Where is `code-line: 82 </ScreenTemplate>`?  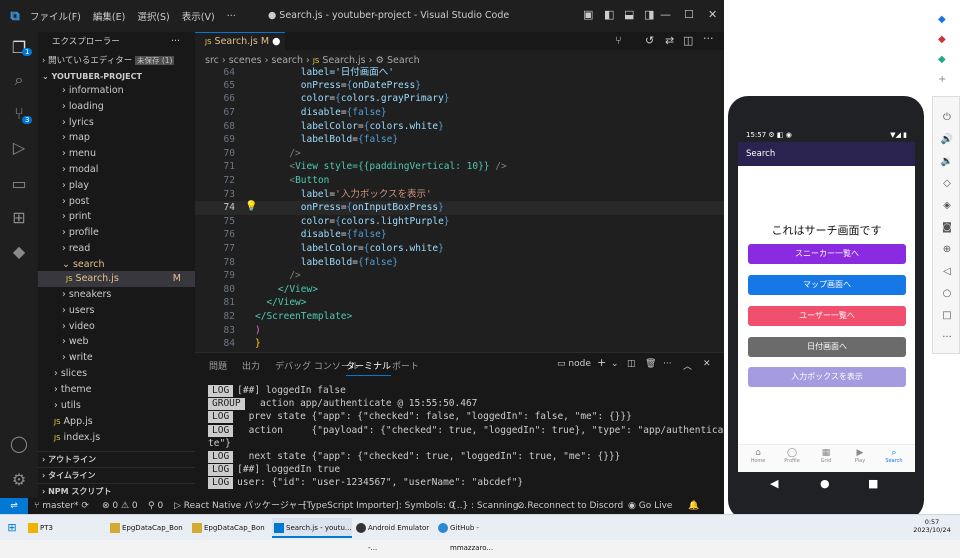 code-line: 82 </ScreenTemplate> is located at coordinates (274, 317).